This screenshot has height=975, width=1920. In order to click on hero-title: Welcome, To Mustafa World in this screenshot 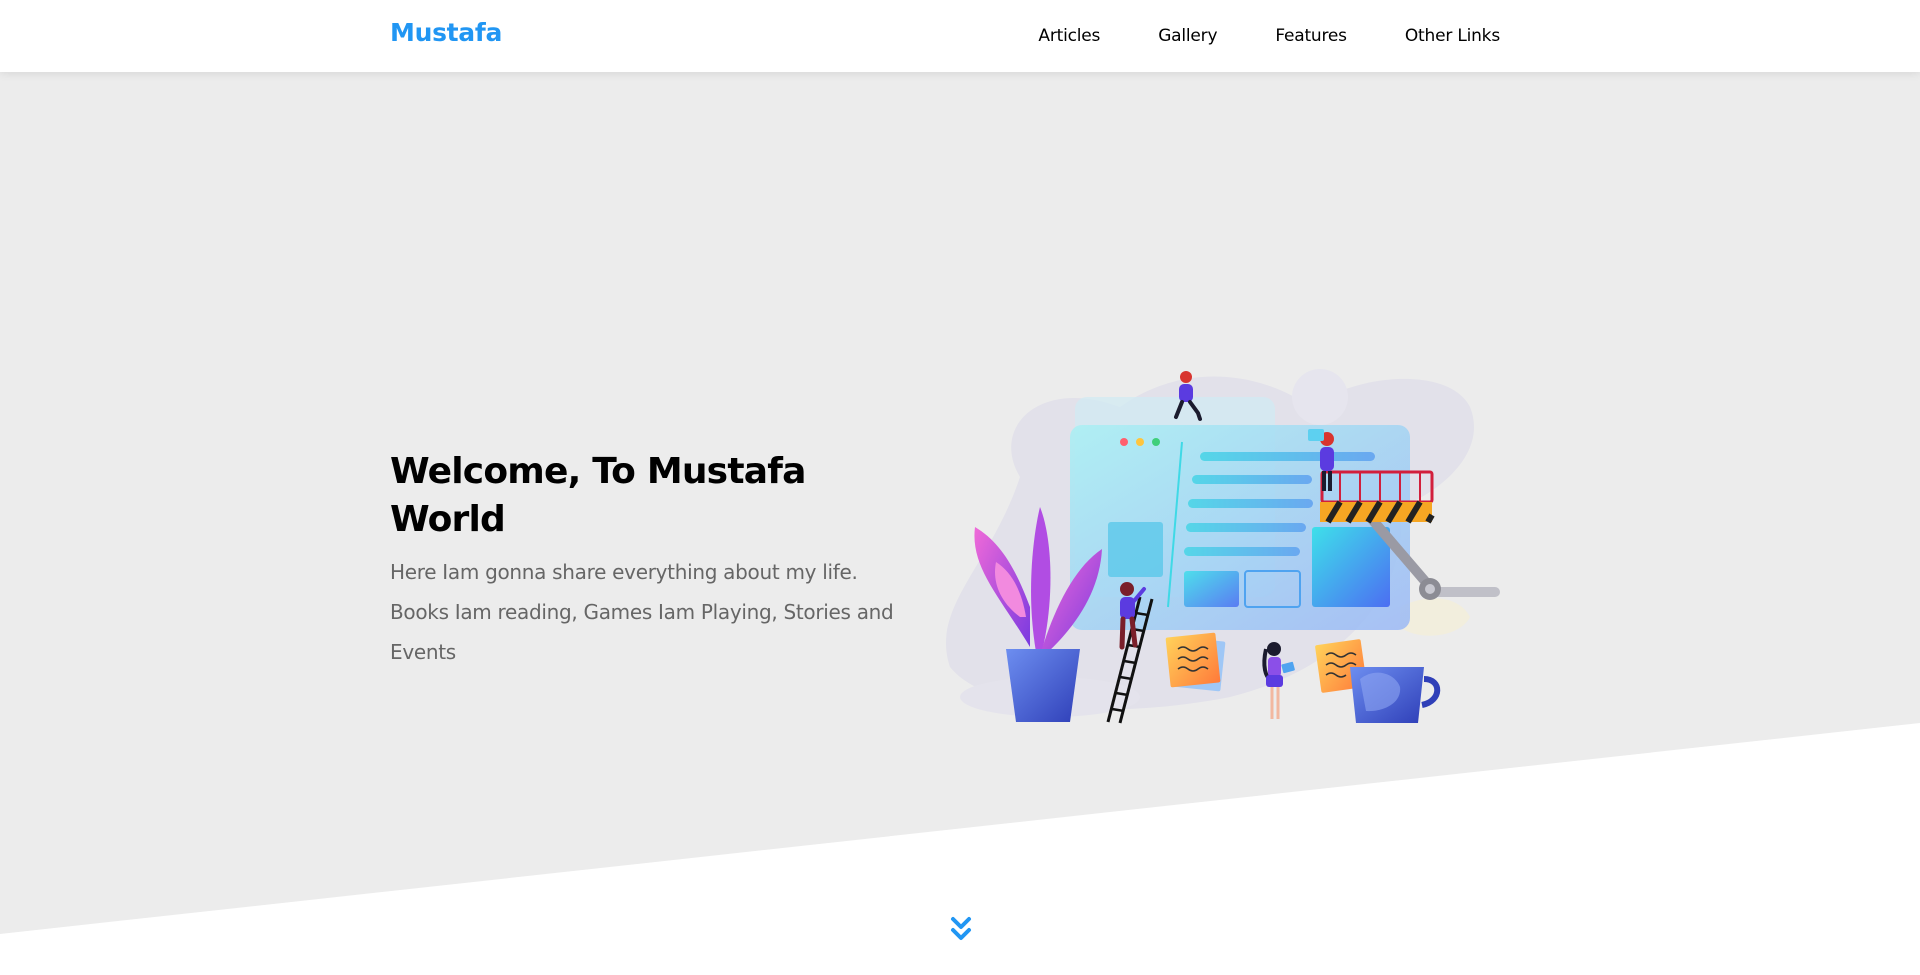, I will do `click(598, 495)`.